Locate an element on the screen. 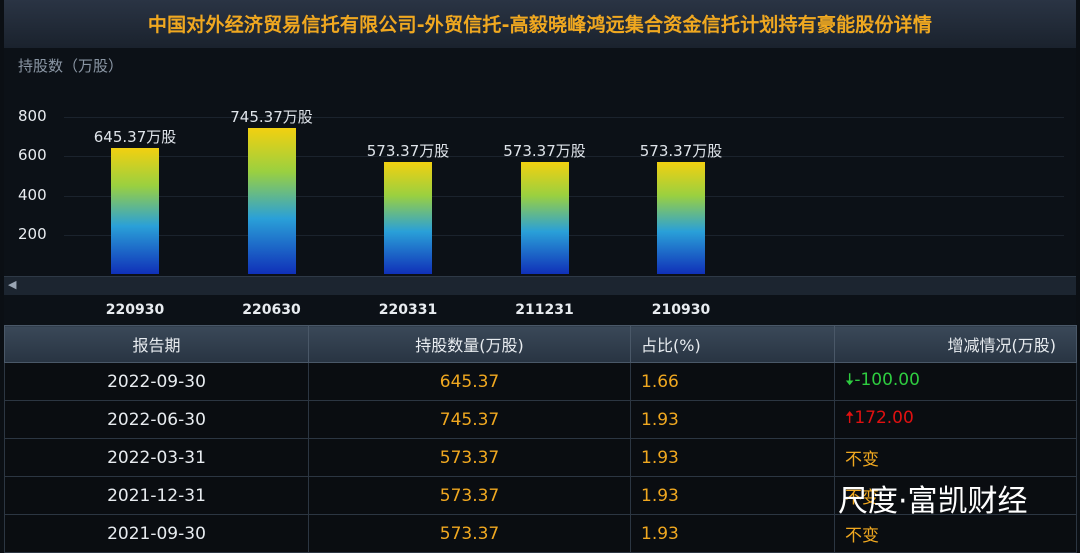 The image size is (1080, 553). y-tick-label: 800 is located at coordinates (32, 116).